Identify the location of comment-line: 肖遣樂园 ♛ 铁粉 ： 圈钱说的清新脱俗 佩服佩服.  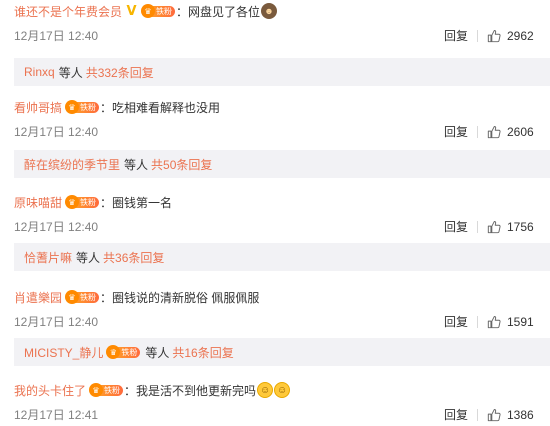
(136, 297).